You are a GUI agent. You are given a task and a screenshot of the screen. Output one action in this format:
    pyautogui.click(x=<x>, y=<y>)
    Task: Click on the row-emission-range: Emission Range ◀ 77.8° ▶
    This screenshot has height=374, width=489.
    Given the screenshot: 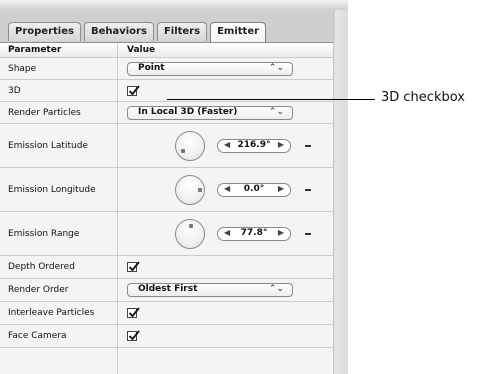 What is the action you would take?
    pyautogui.click(x=166, y=234)
    